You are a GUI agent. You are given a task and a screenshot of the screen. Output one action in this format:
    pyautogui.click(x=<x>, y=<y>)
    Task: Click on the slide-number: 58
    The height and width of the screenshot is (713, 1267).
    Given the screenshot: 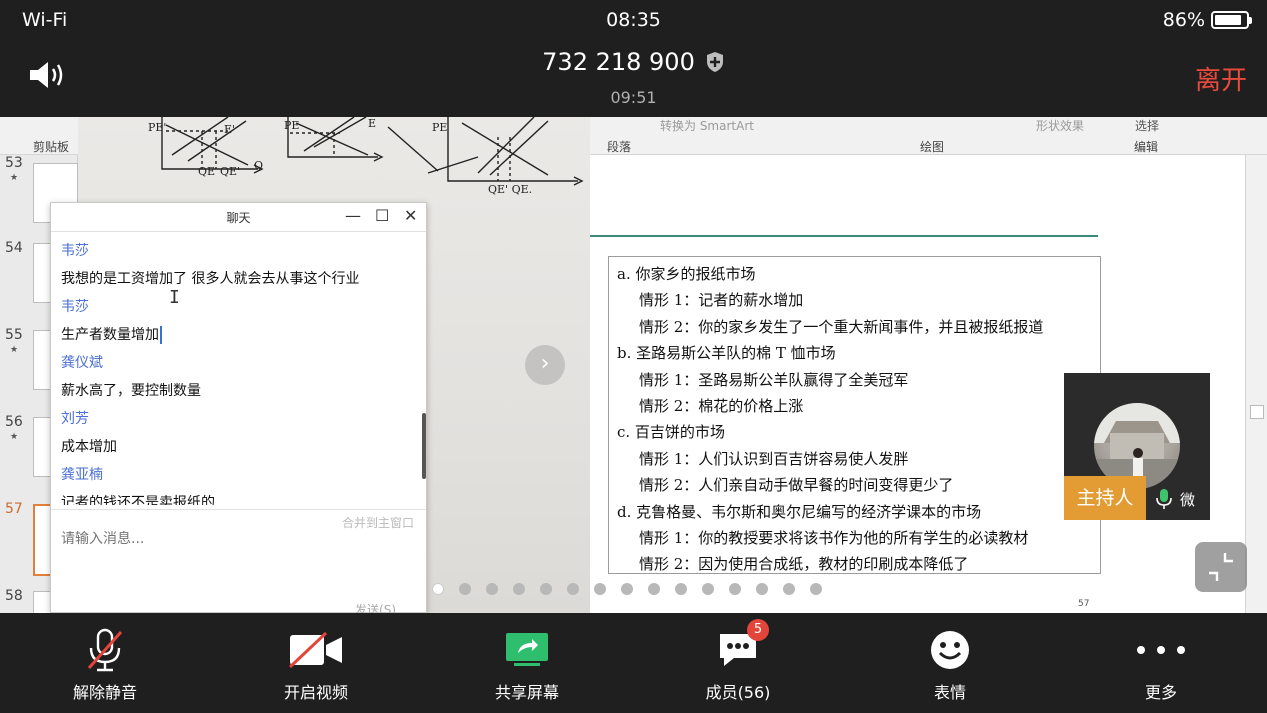 What is the action you would take?
    pyautogui.click(x=14, y=596)
    